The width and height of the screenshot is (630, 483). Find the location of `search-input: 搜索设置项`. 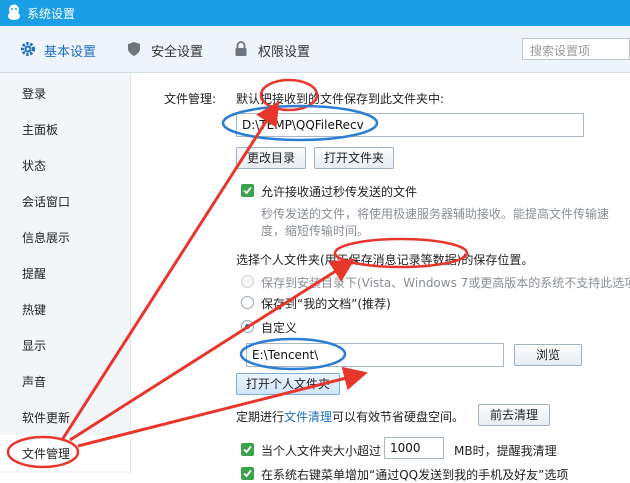

search-input: 搜索设置项 is located at coordinates (576, 49).